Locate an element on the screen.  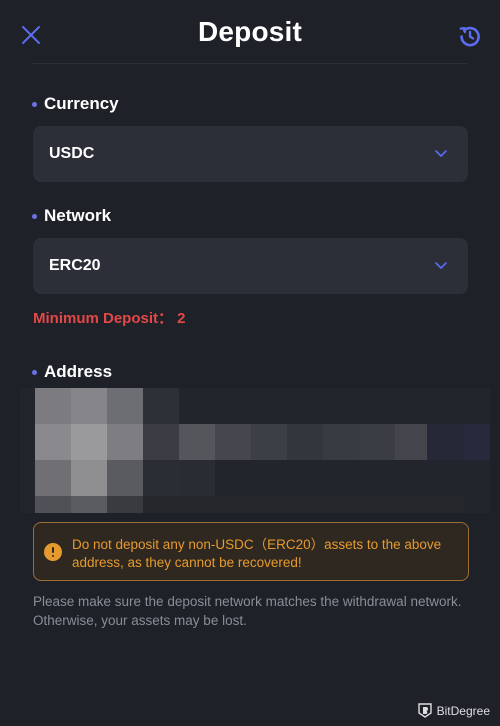
currency-label: Currency is located at coordinates (75, 104).